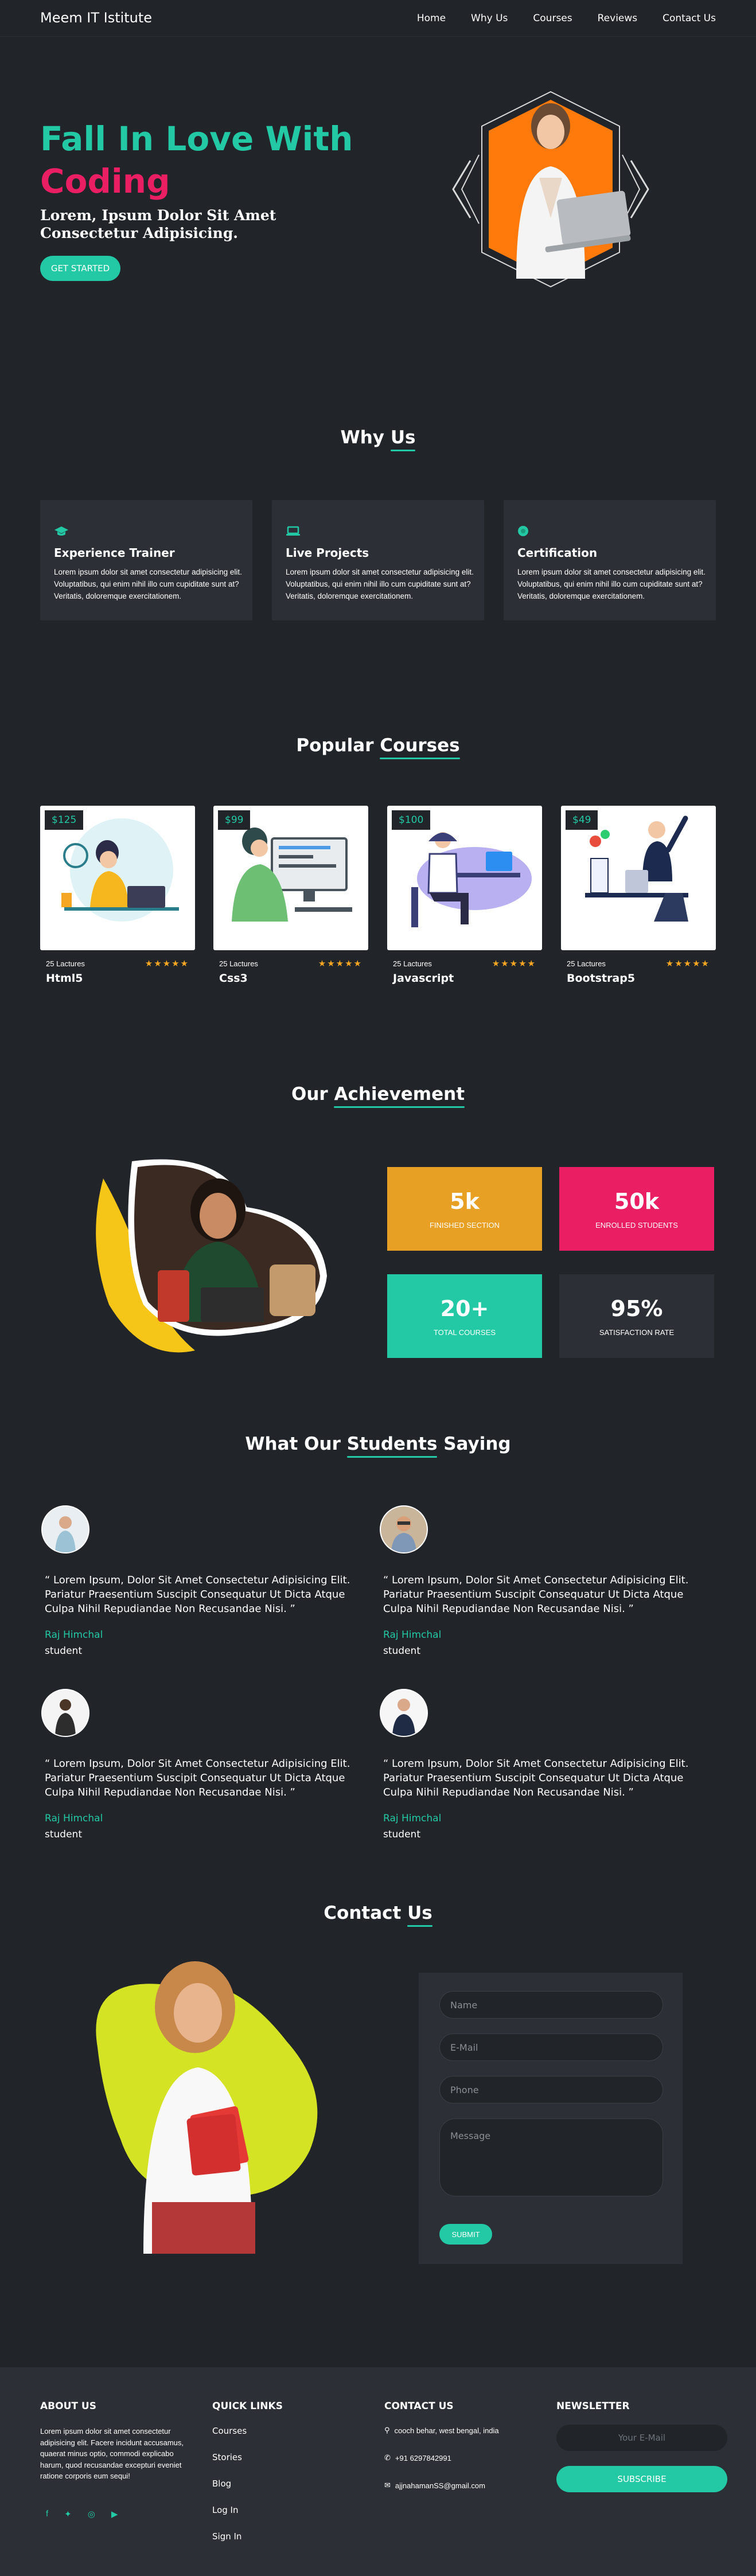 Image resolution: width=756 pixels, height=2576 pixels. What do you see at coordinates (465, 1201) in the screenshot?
I see `stat-number: 5k` at bounding box center [465, 1201].